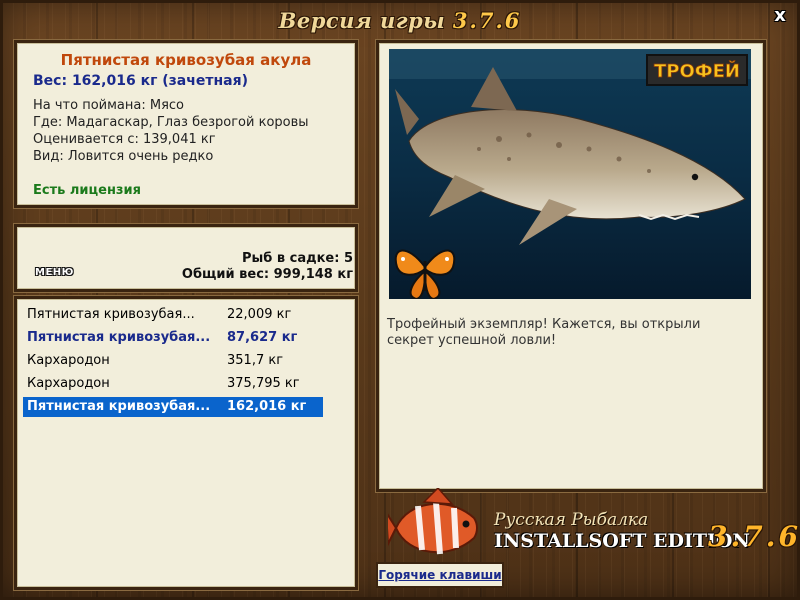 This screenshot has width=800, height=600. I want to click on list-item: Пятнистая кривозубая... 22,009 кг, so click(173, 315).